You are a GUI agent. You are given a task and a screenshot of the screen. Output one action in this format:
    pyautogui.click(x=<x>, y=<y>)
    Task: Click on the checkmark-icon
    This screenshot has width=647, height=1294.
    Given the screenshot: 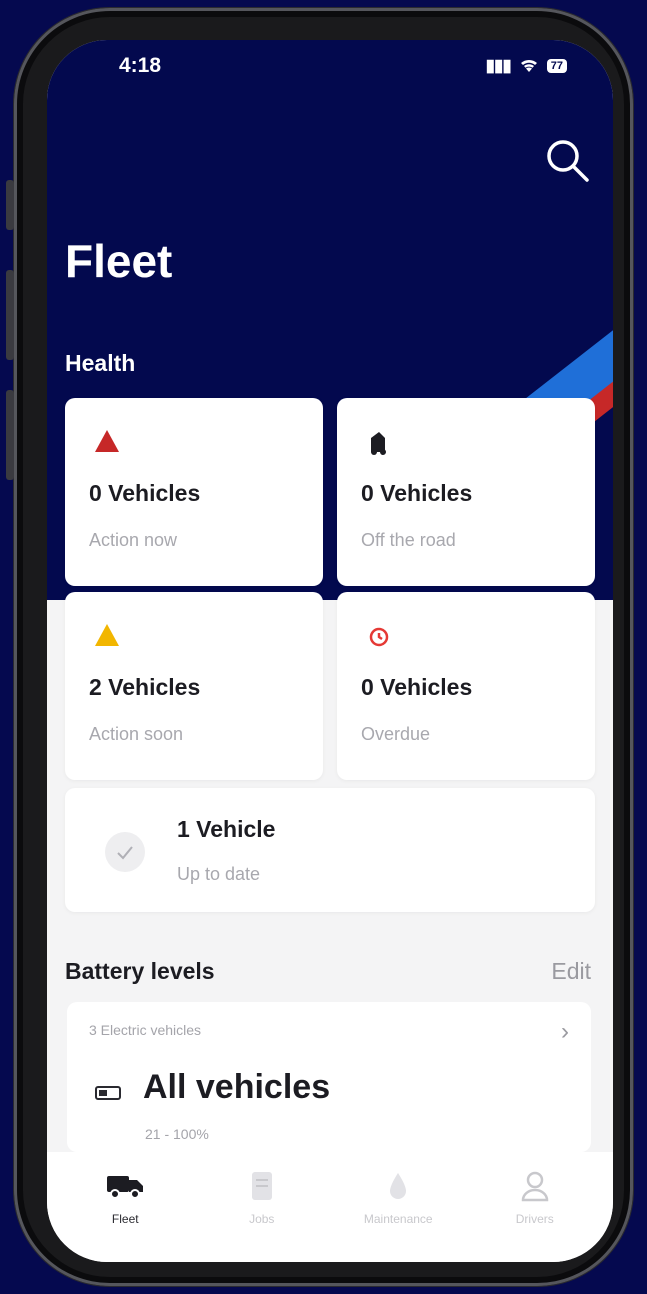 What is the action you would take?
    pyautogui.click(x=125, y=852)
    